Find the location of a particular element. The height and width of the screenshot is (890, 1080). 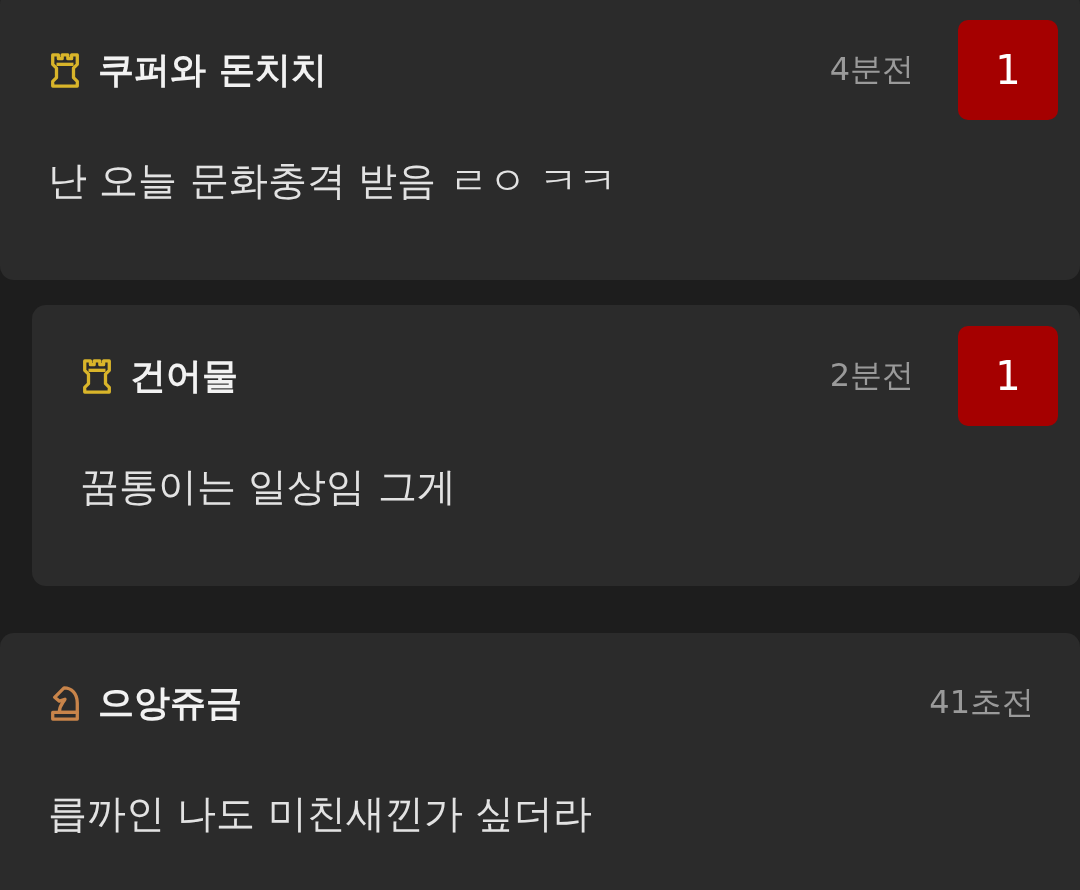

timestamp: 41초전 is located at coordinates (981, 702).